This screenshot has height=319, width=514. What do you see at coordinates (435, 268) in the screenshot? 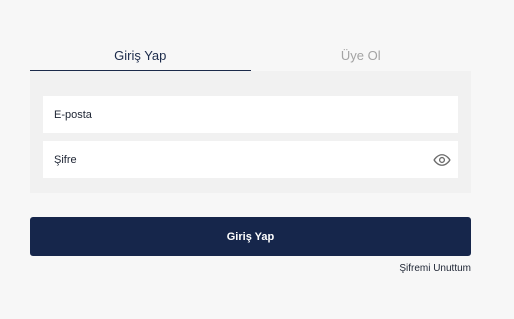
I see `forgot-password-link: Şifremi Unuttum` at bounding box center [435, 268].